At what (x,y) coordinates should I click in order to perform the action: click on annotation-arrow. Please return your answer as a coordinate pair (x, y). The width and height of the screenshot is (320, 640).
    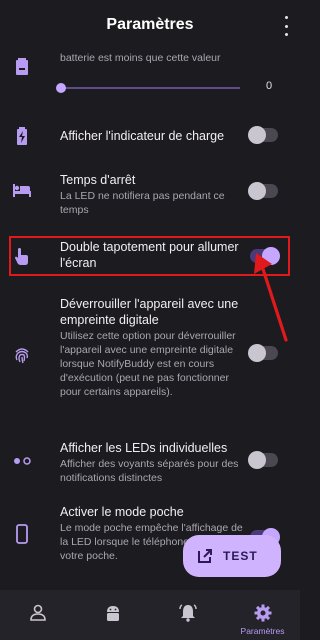
    Looking at the image, I should click on (271, 297).